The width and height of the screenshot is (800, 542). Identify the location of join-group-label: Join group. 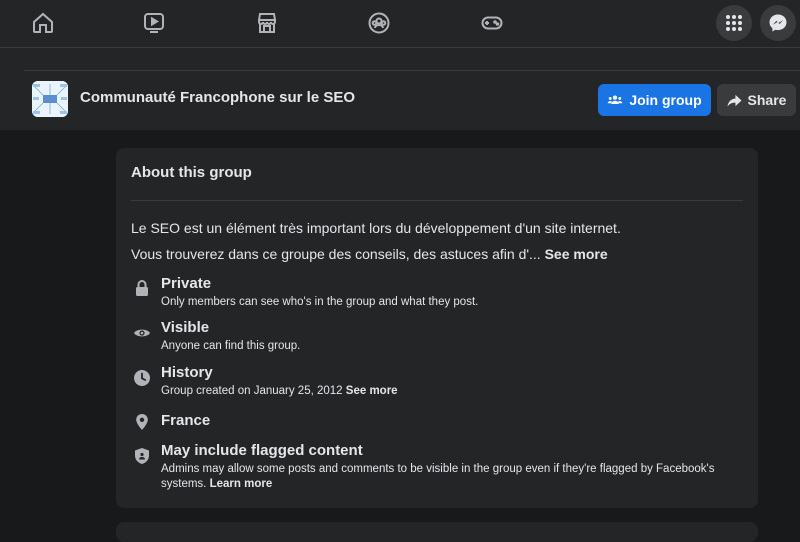
(665, 100).